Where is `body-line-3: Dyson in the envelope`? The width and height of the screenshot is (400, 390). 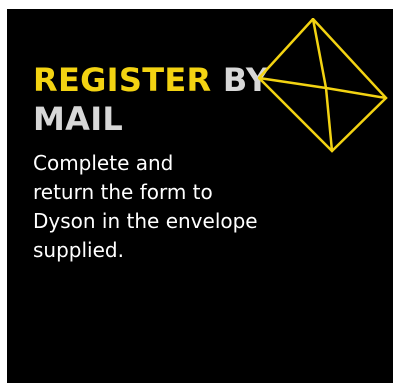 body-line-3: Dyson in the envelope is located at coordinates (145, 221).